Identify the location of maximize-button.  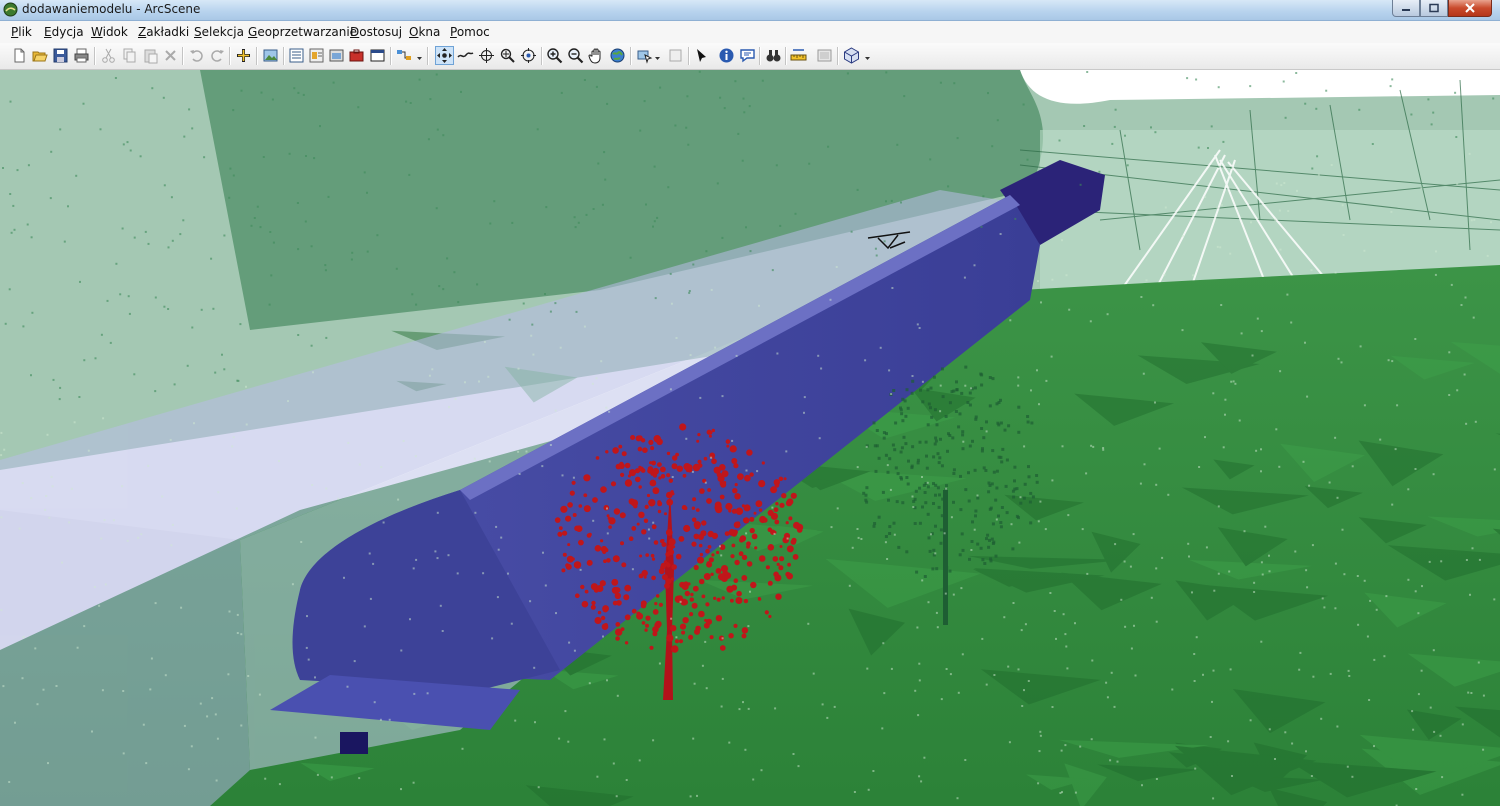
(1434, 8).